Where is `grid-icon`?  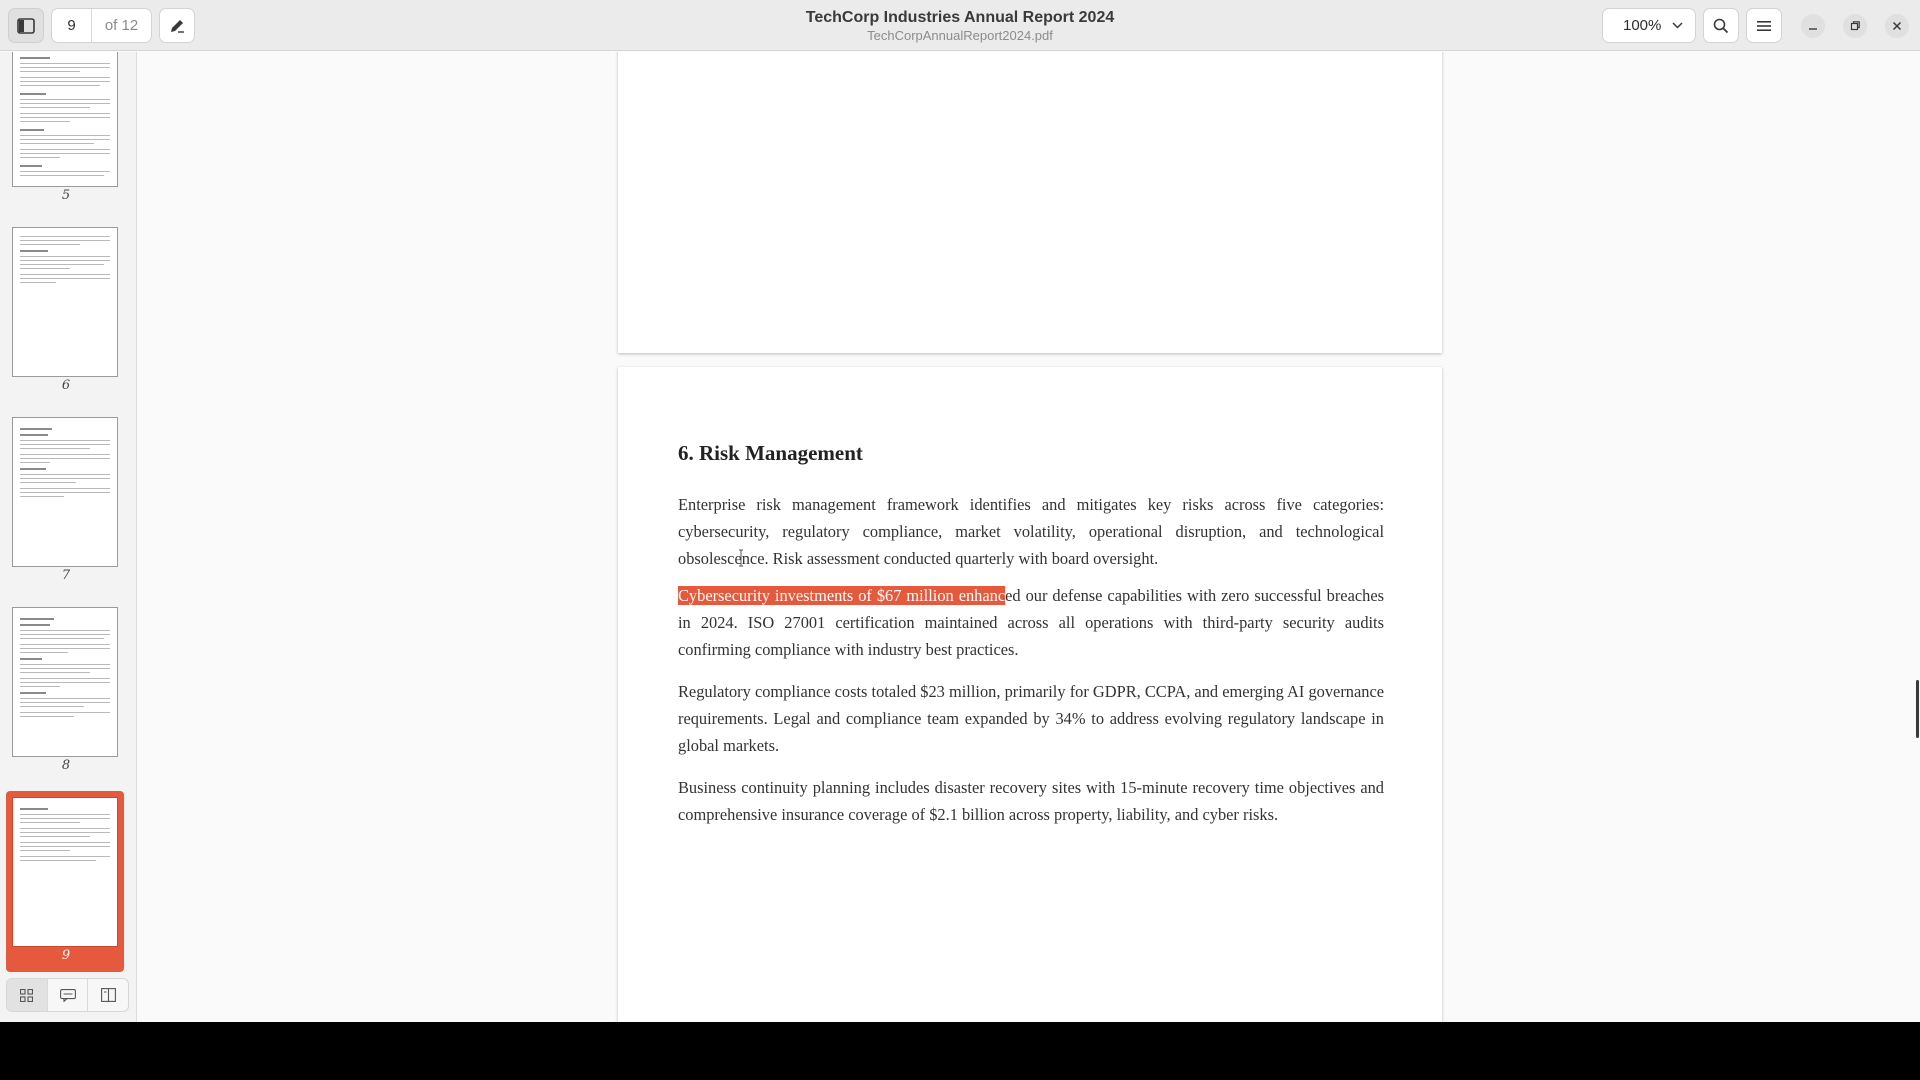 grid-icon is located at coordinates (27, 995).